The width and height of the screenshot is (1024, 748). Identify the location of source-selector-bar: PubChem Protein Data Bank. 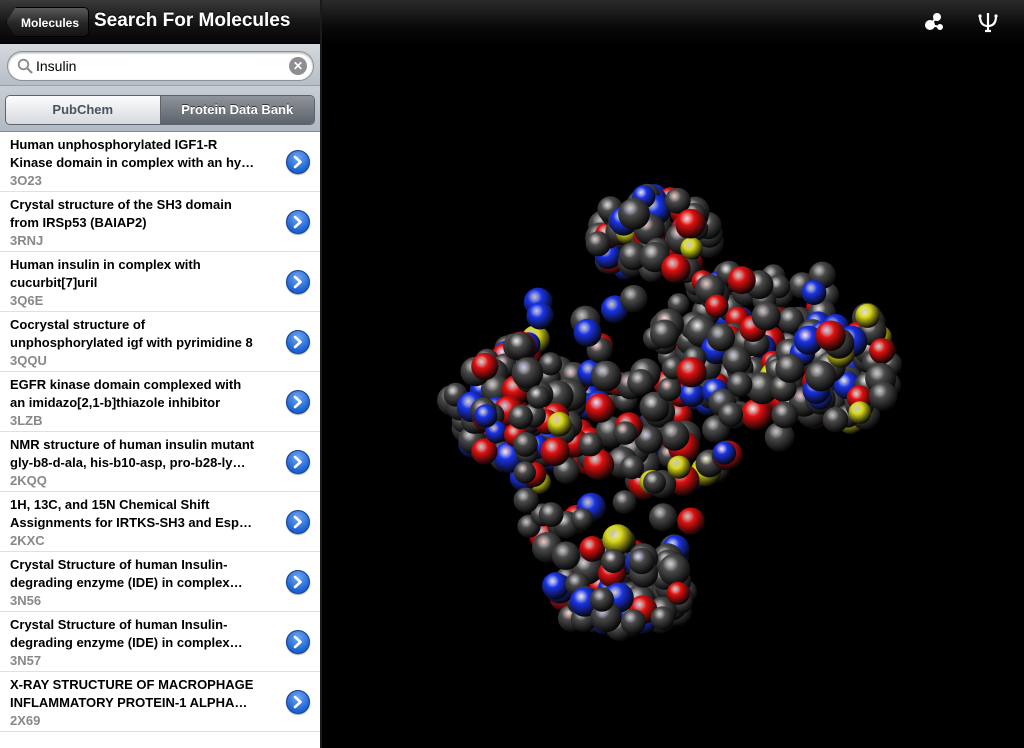
(160, 109).